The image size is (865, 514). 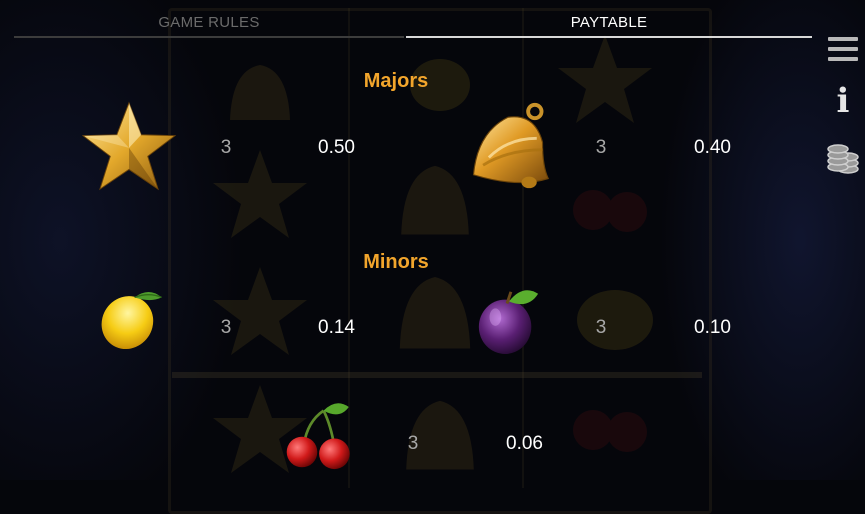 I want to click on plum-payout: 0.10, so click(x=712, y=327).